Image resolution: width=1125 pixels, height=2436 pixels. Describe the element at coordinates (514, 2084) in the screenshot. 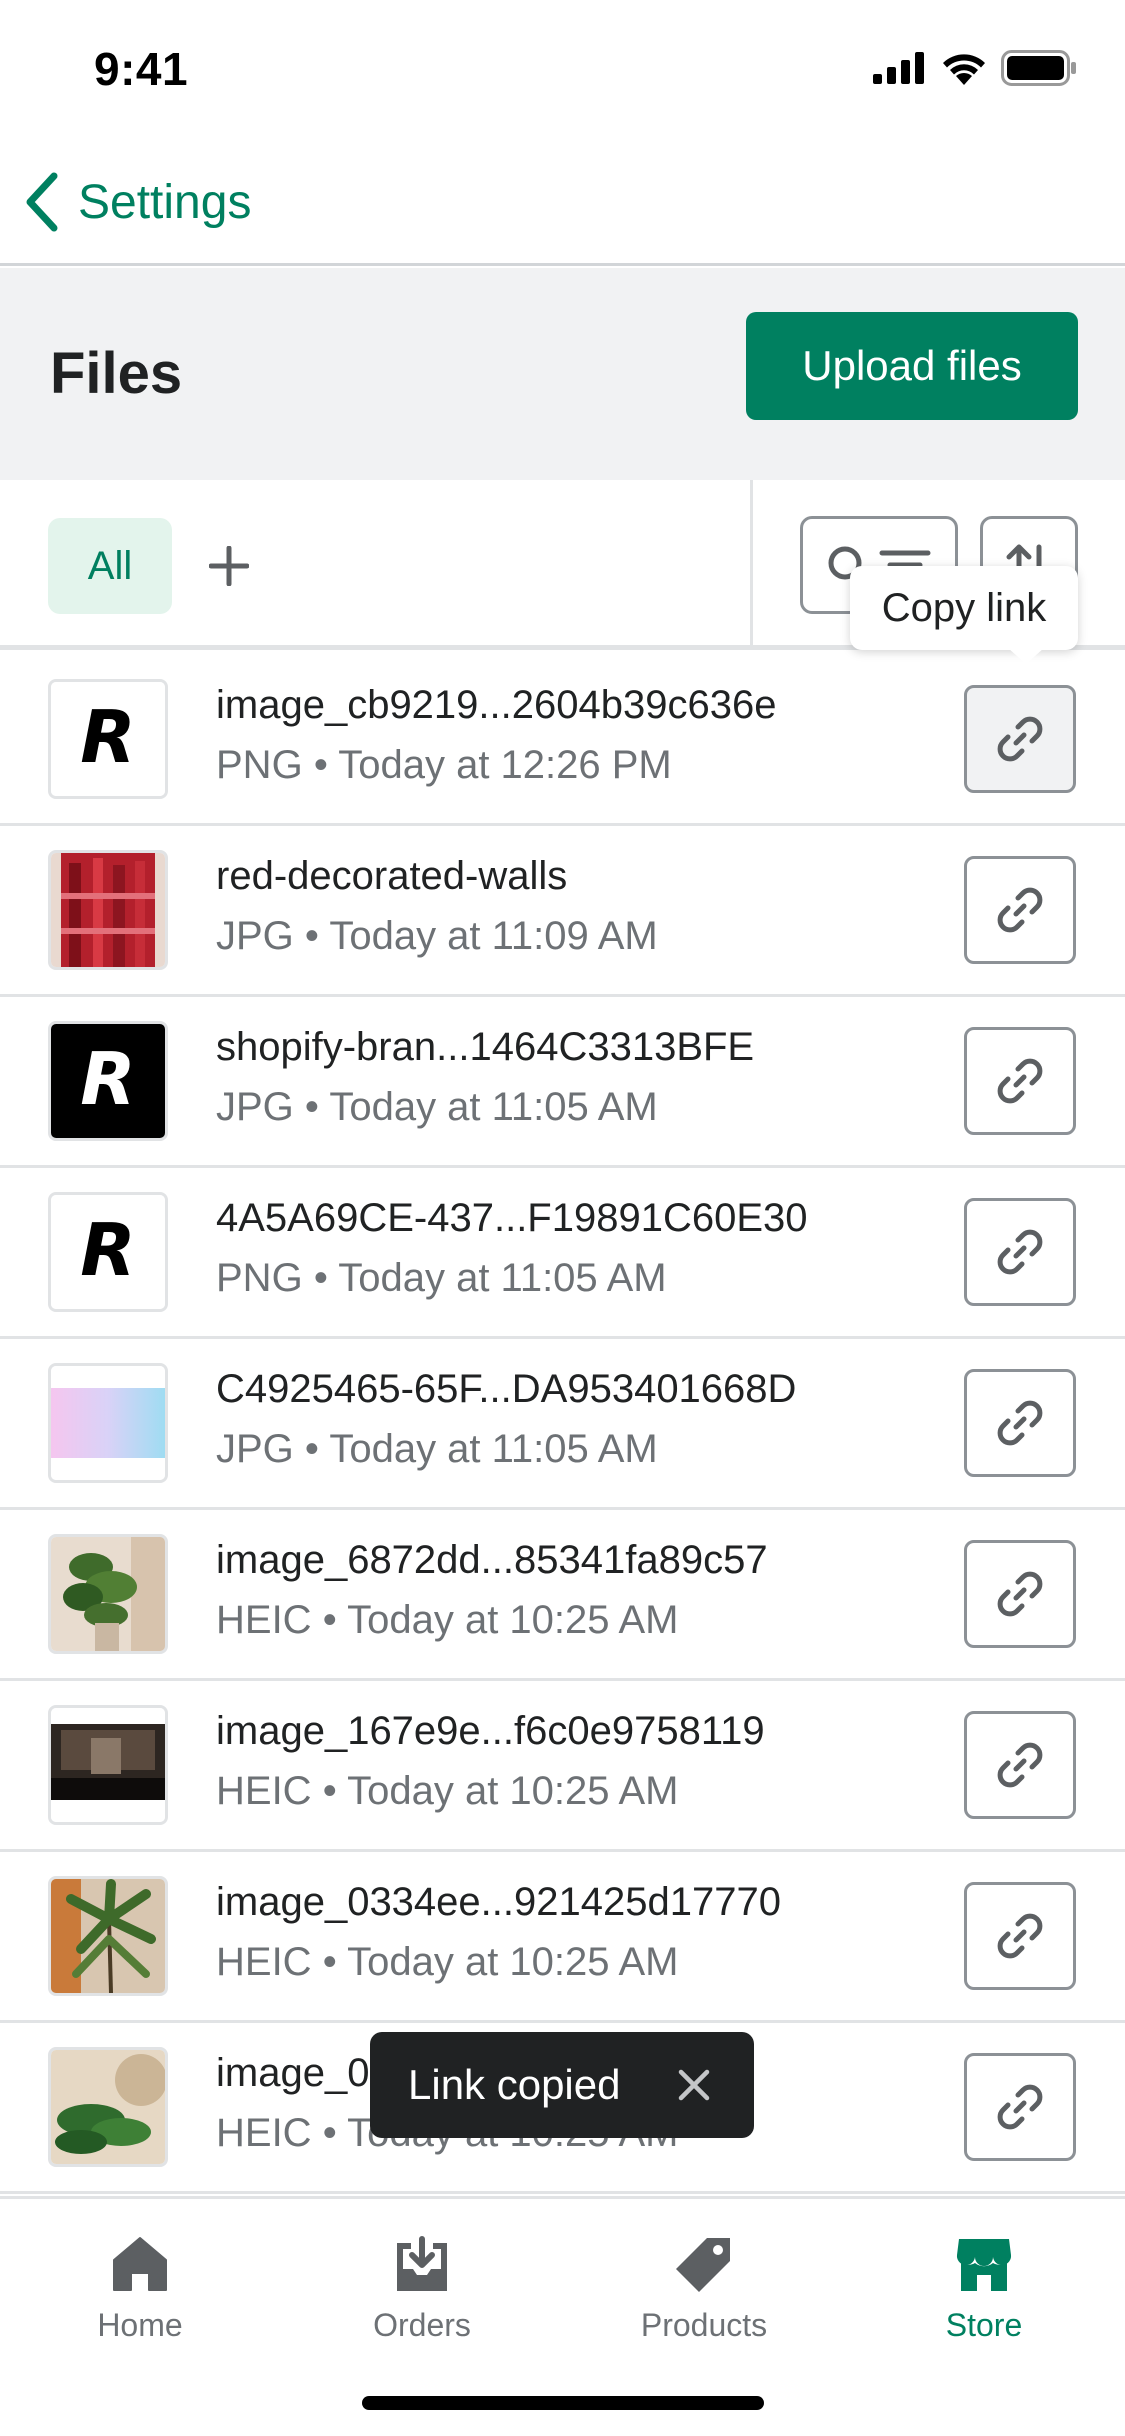

I see `toast-message: Link copied` at that location.